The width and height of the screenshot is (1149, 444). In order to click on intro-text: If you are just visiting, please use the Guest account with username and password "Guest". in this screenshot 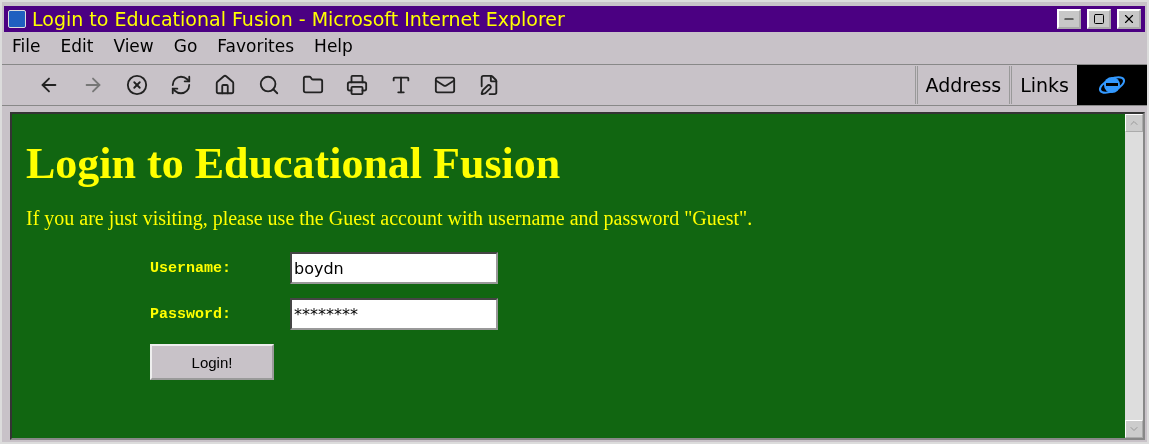, I will do `click(390, 218)`.